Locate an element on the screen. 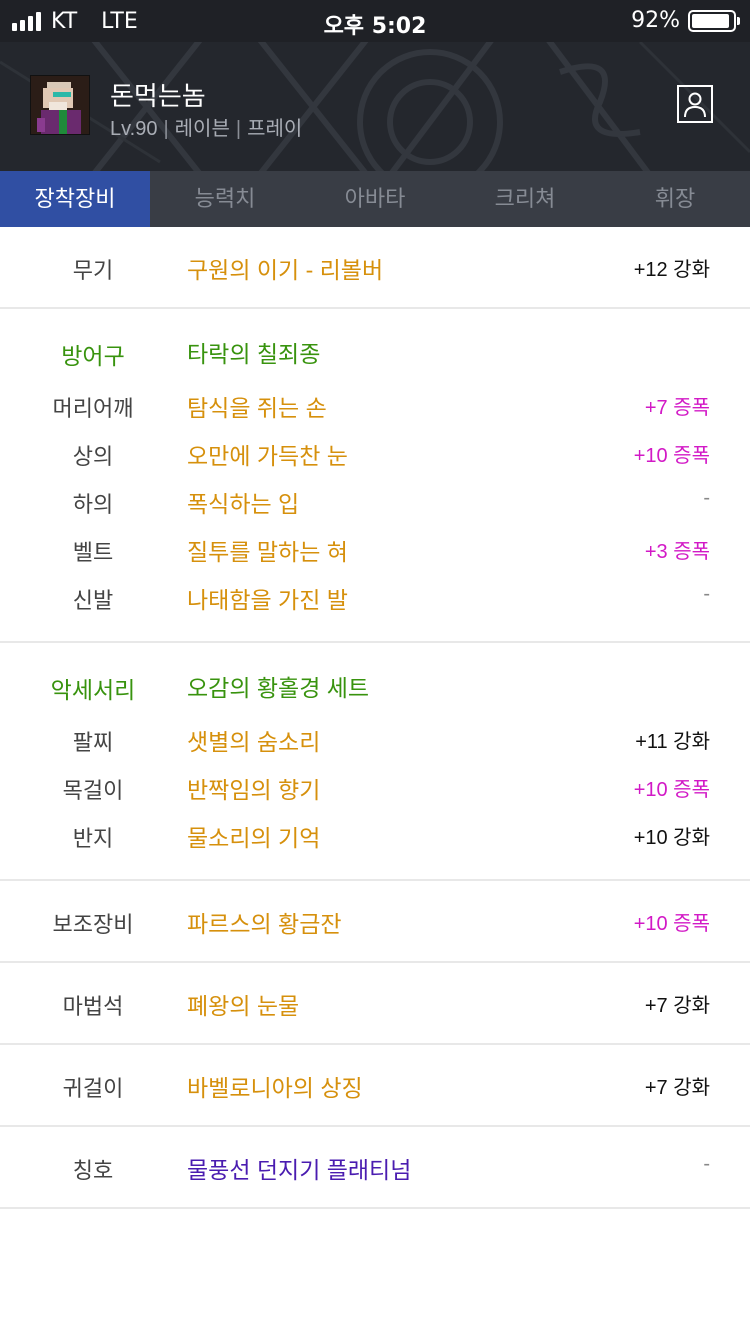 Image resolution: width=750 pixels, height=1334 pixels. slot-label: 상의 is located at coordinates (93, 456).